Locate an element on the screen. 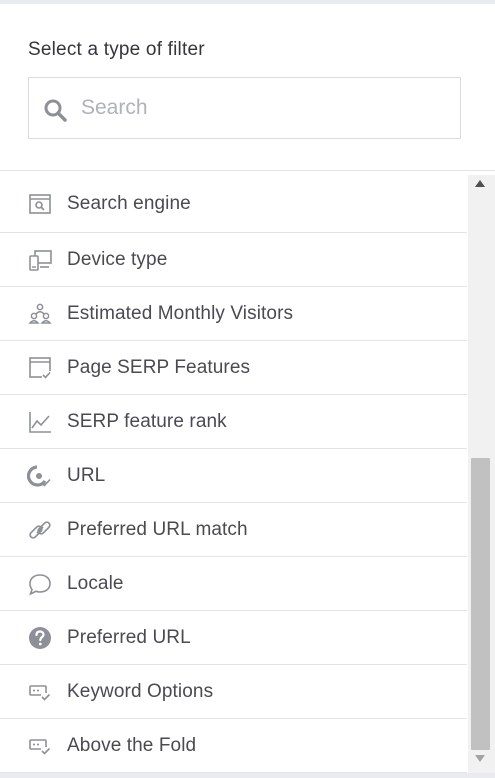  filter-item-label: Preferred URL is located at coordinates (129, 637).